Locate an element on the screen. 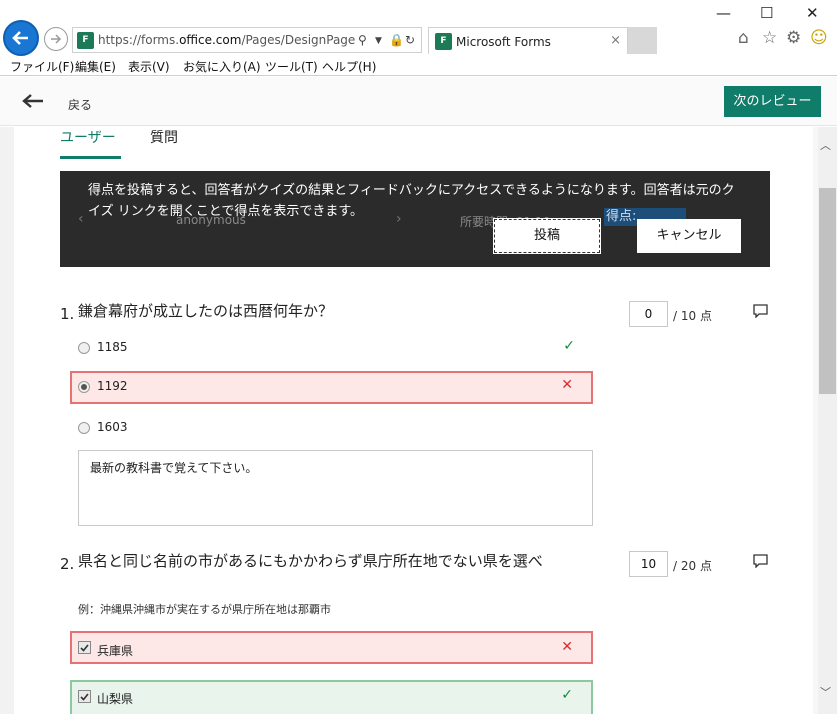  question-text: 鎌倉幕府が成立したのは西暦何年か？ is located at coordinates (206, 311).